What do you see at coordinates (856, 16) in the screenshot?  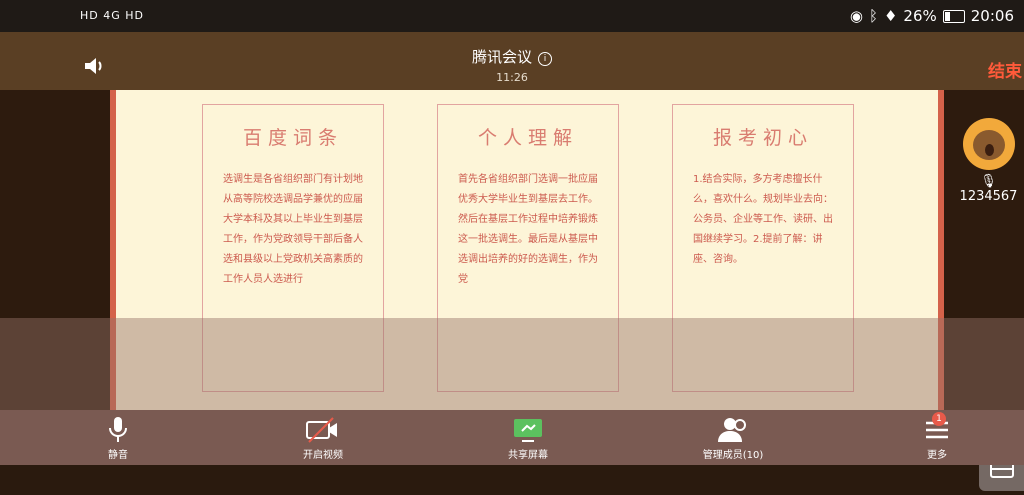 I see `eye-icon: ◉` at bounding box center [856, 16].